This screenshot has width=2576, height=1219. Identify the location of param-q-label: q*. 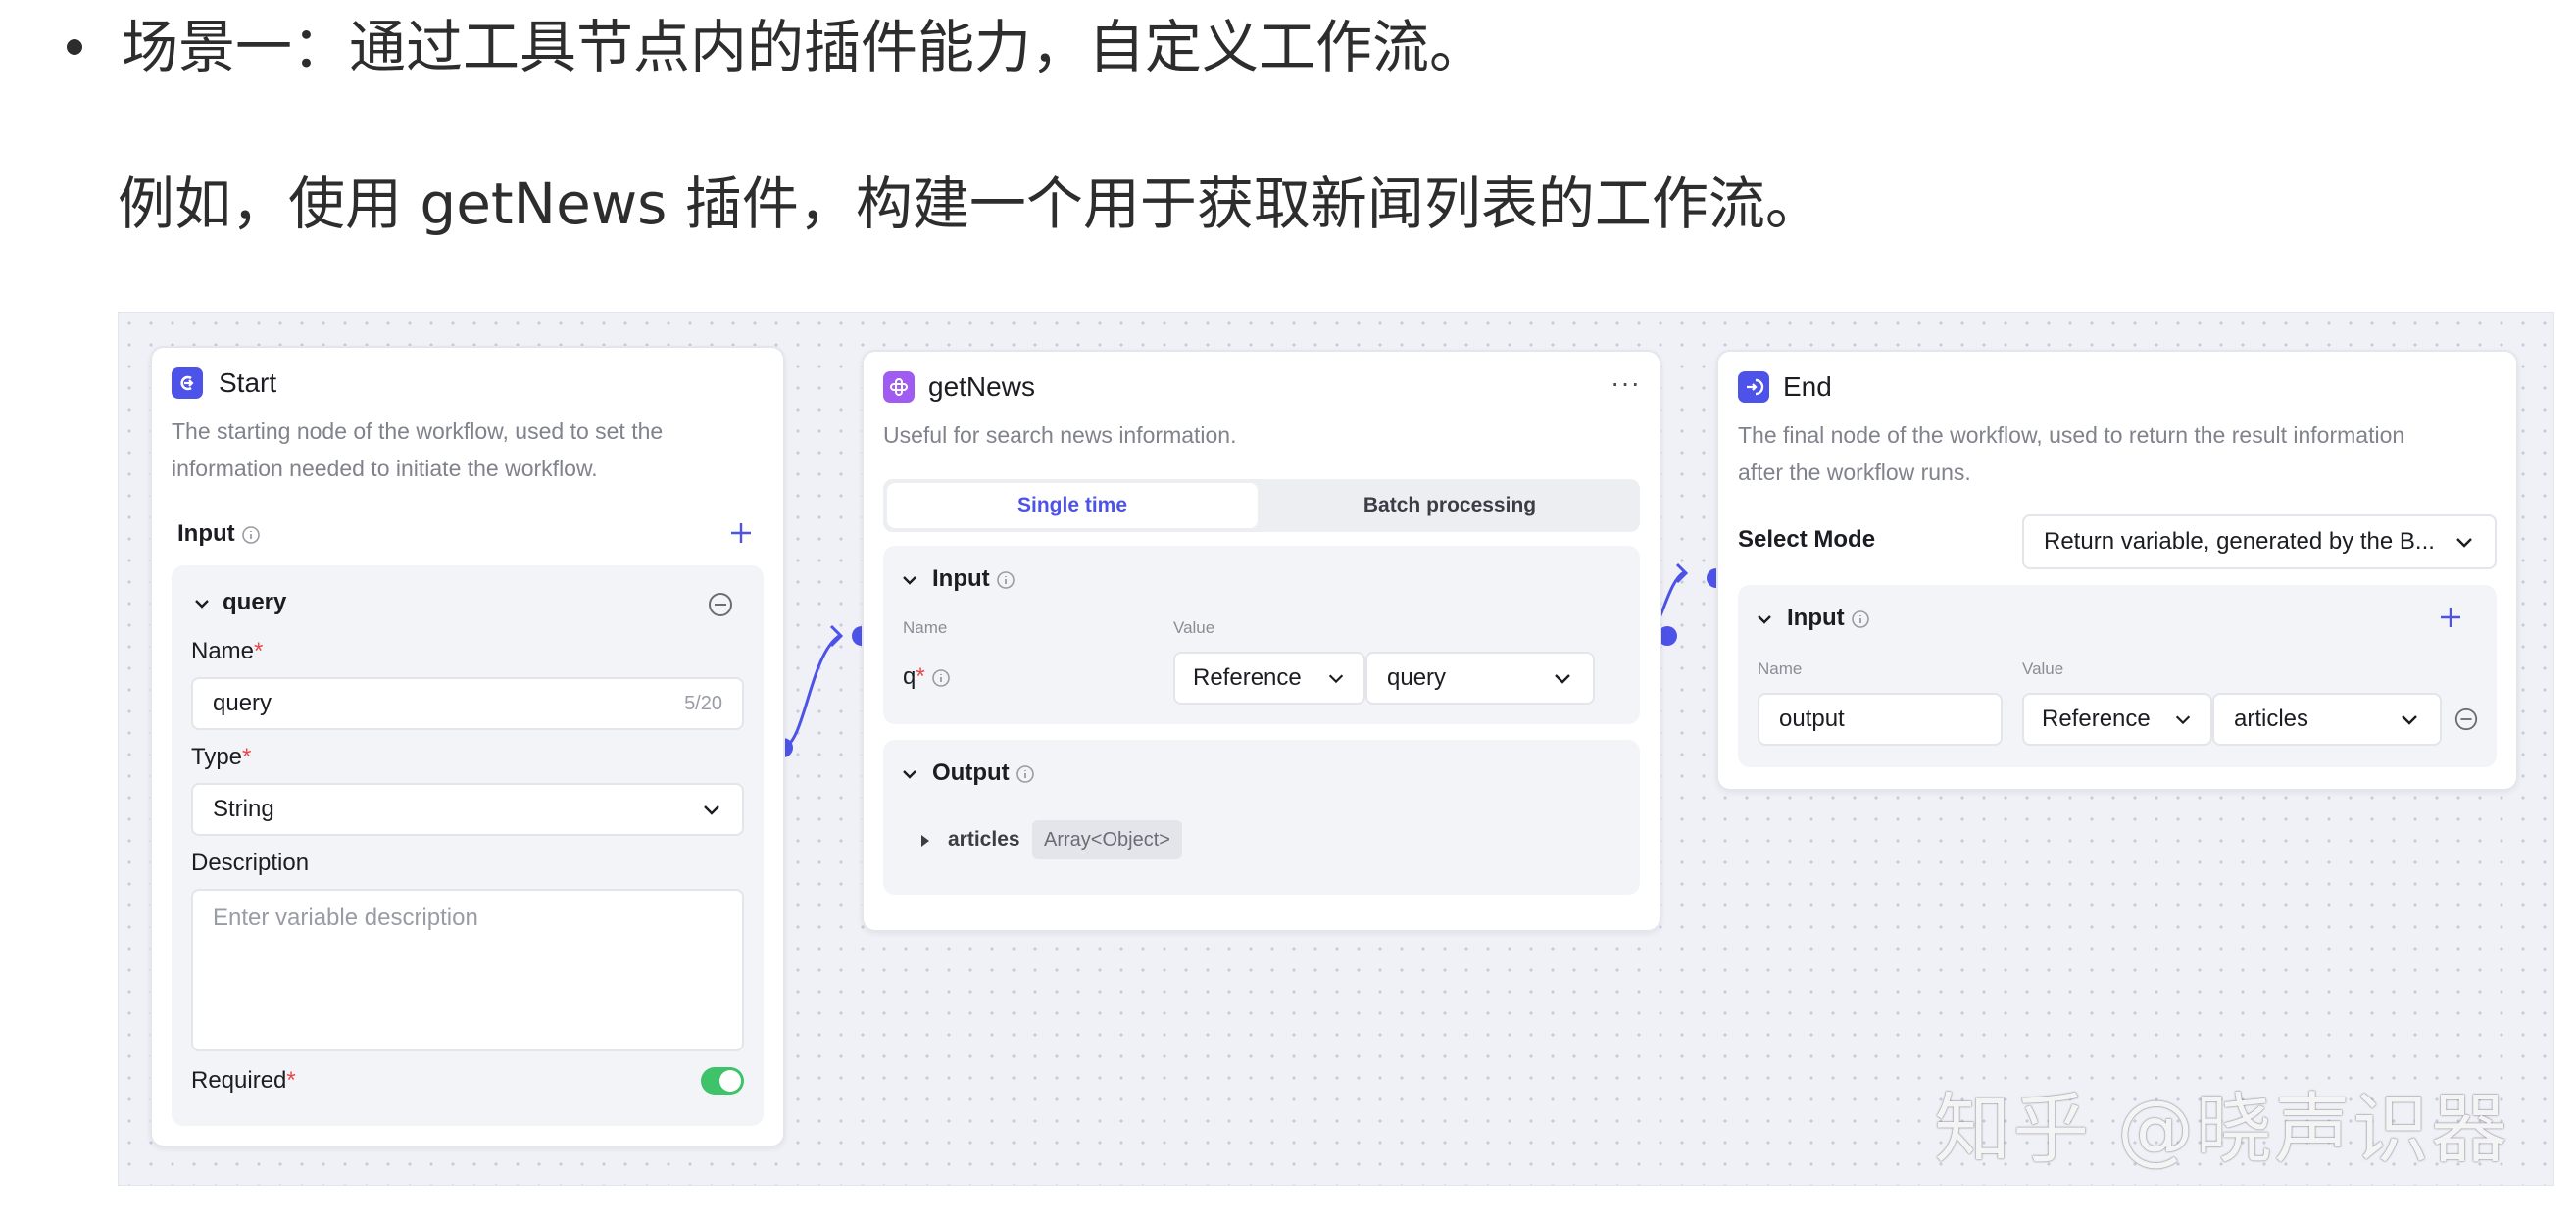
(927, 677).